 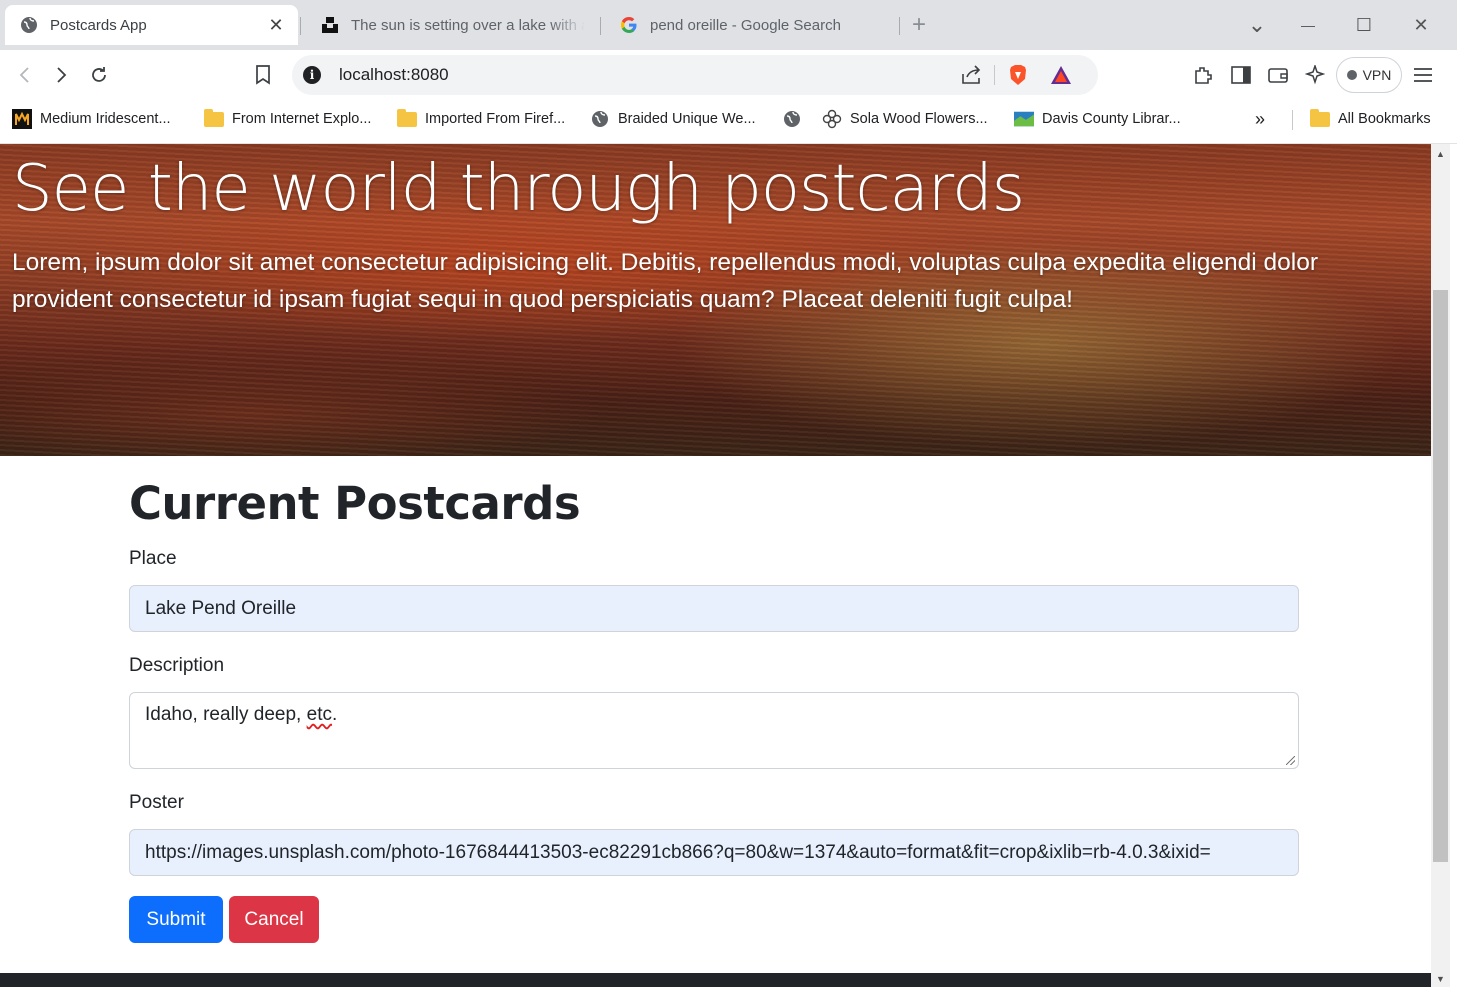 I want to click on unsplash-icon, so click(x=330, y=25).